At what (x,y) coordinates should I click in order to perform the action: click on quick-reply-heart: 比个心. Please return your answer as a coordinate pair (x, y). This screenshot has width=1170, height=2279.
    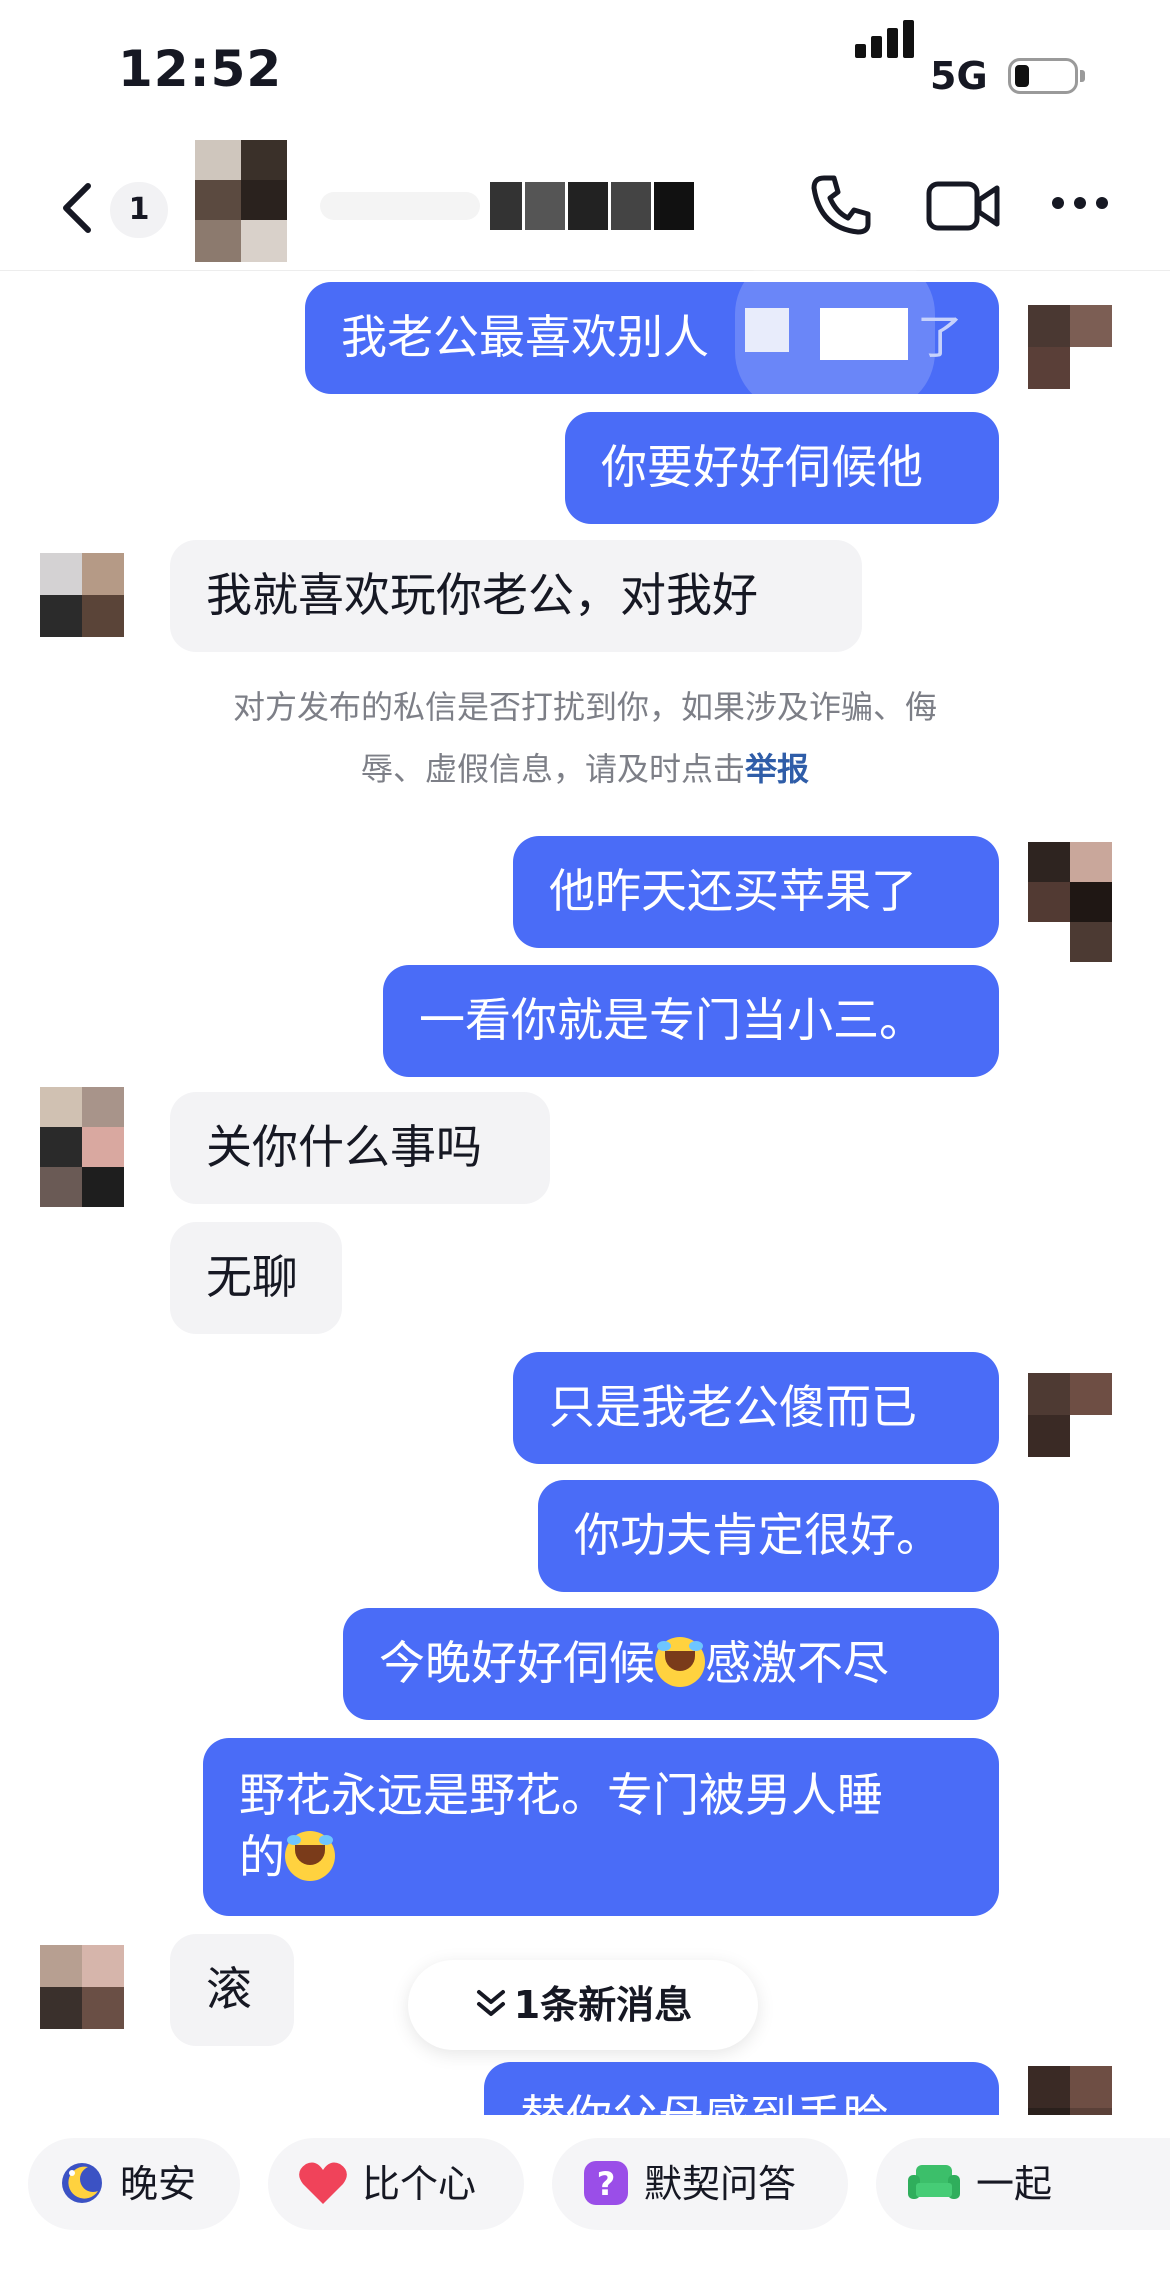
    Looking at the image, I should click on (396, 2184).